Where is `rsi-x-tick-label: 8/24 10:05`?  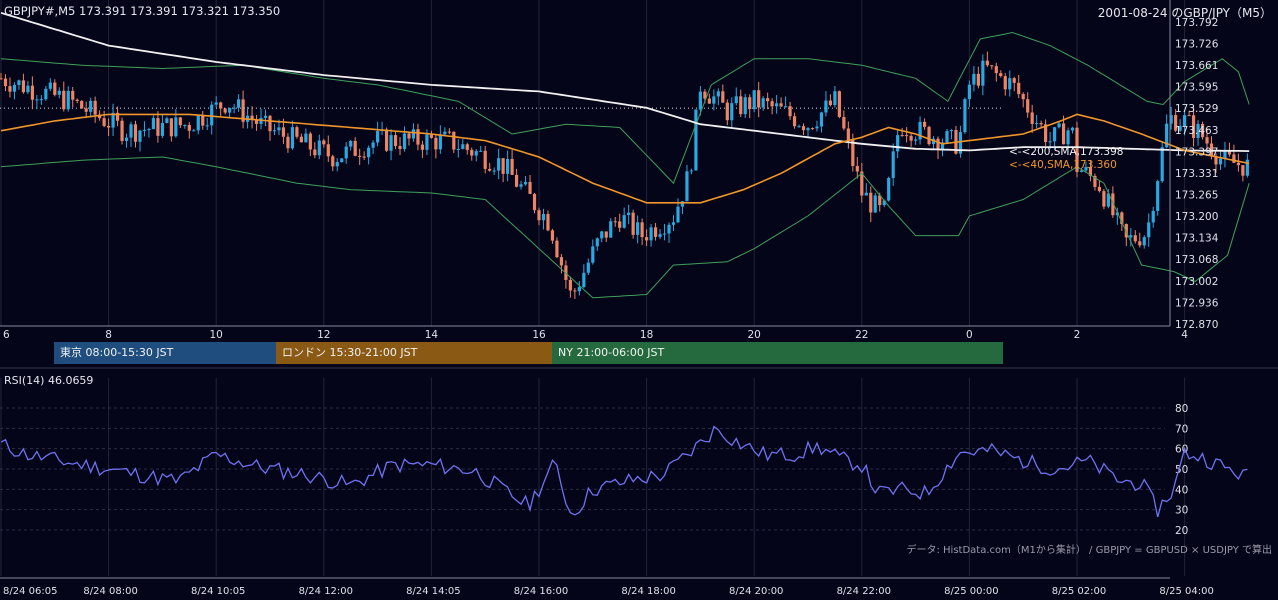
rsi-x-tick-label: 8/24 10:05 is located at coordinates (218, 591).